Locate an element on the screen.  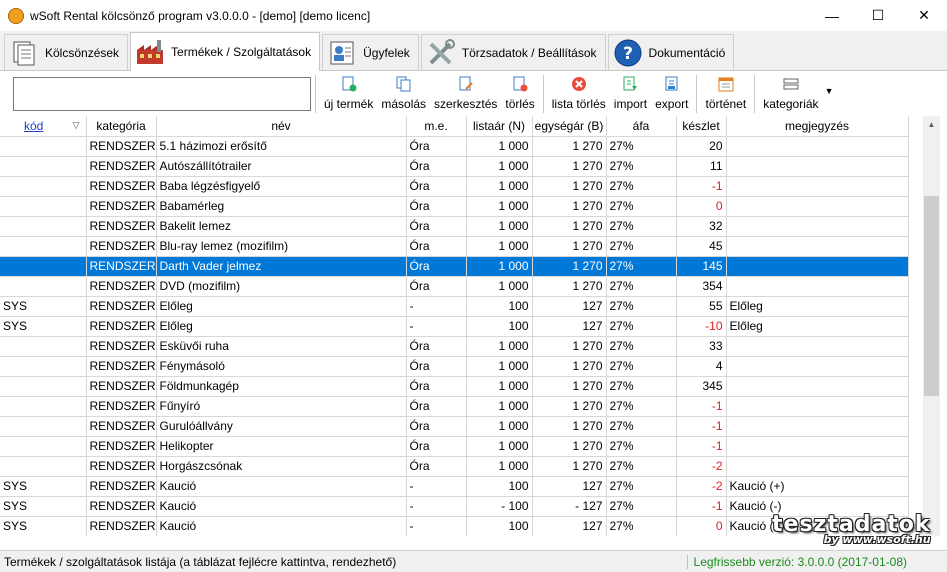
column-header-kod: kód ▽ is located at coordinates (43, 126).